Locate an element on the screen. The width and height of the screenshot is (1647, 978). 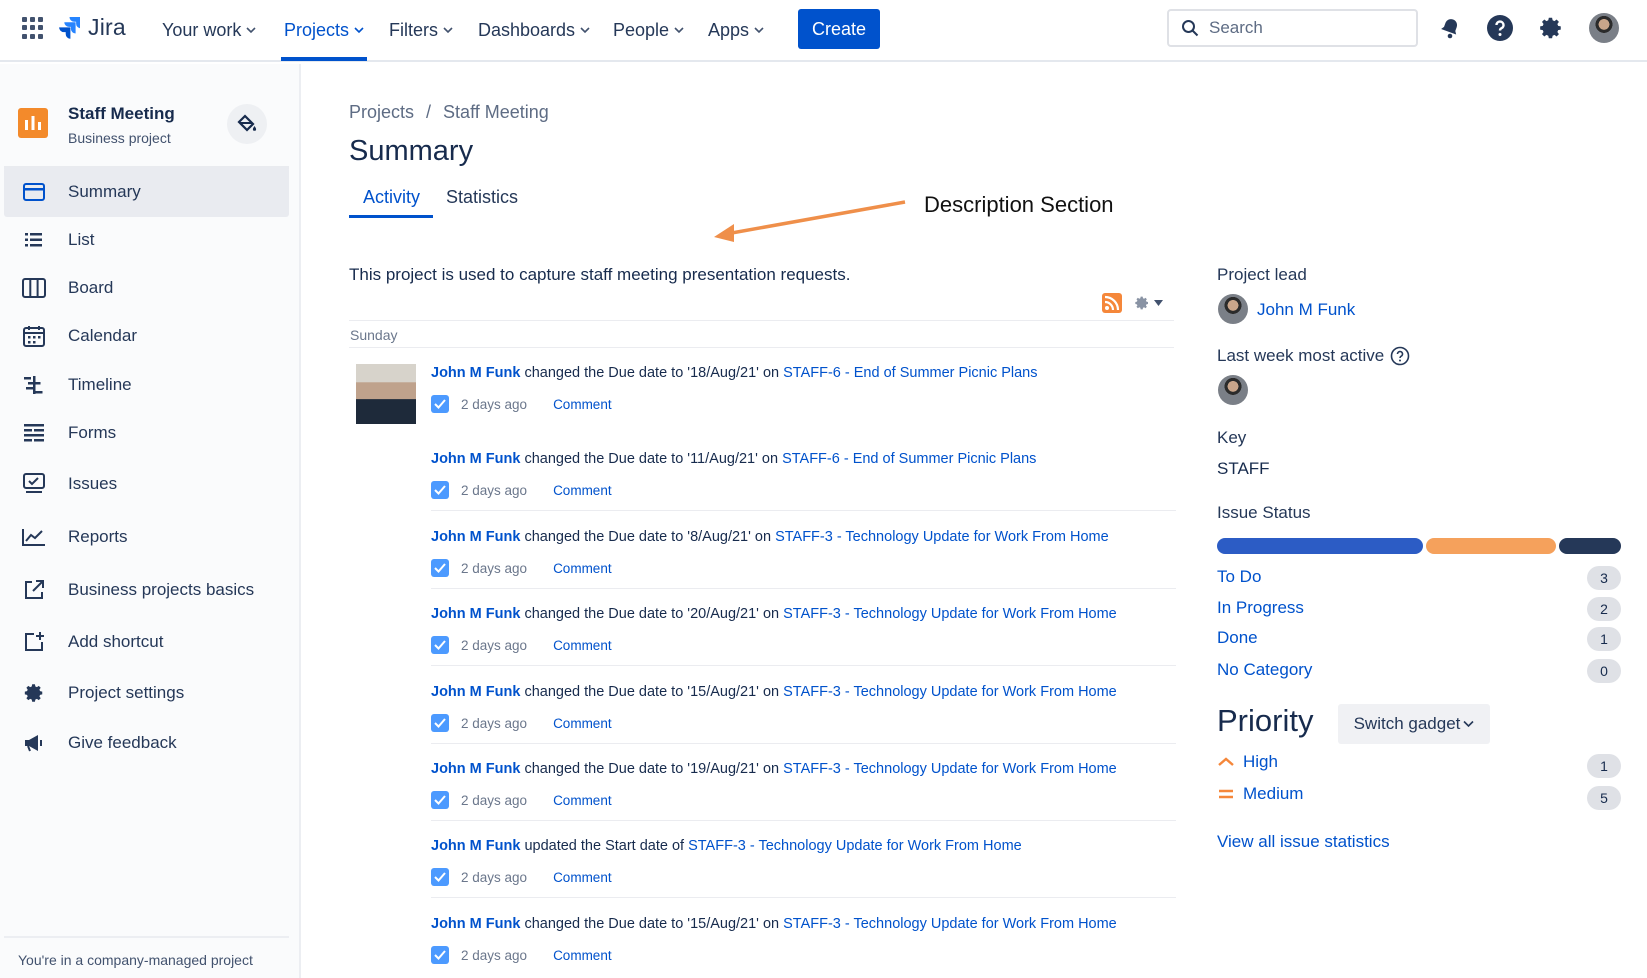
project-theme-button is located at coordinates (247, 124).